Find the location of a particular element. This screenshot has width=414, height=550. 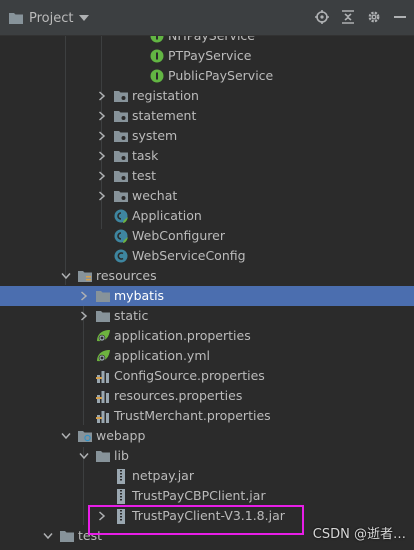

tree-item-label: ConfigSource.properties is located at coordinates (189, 375).